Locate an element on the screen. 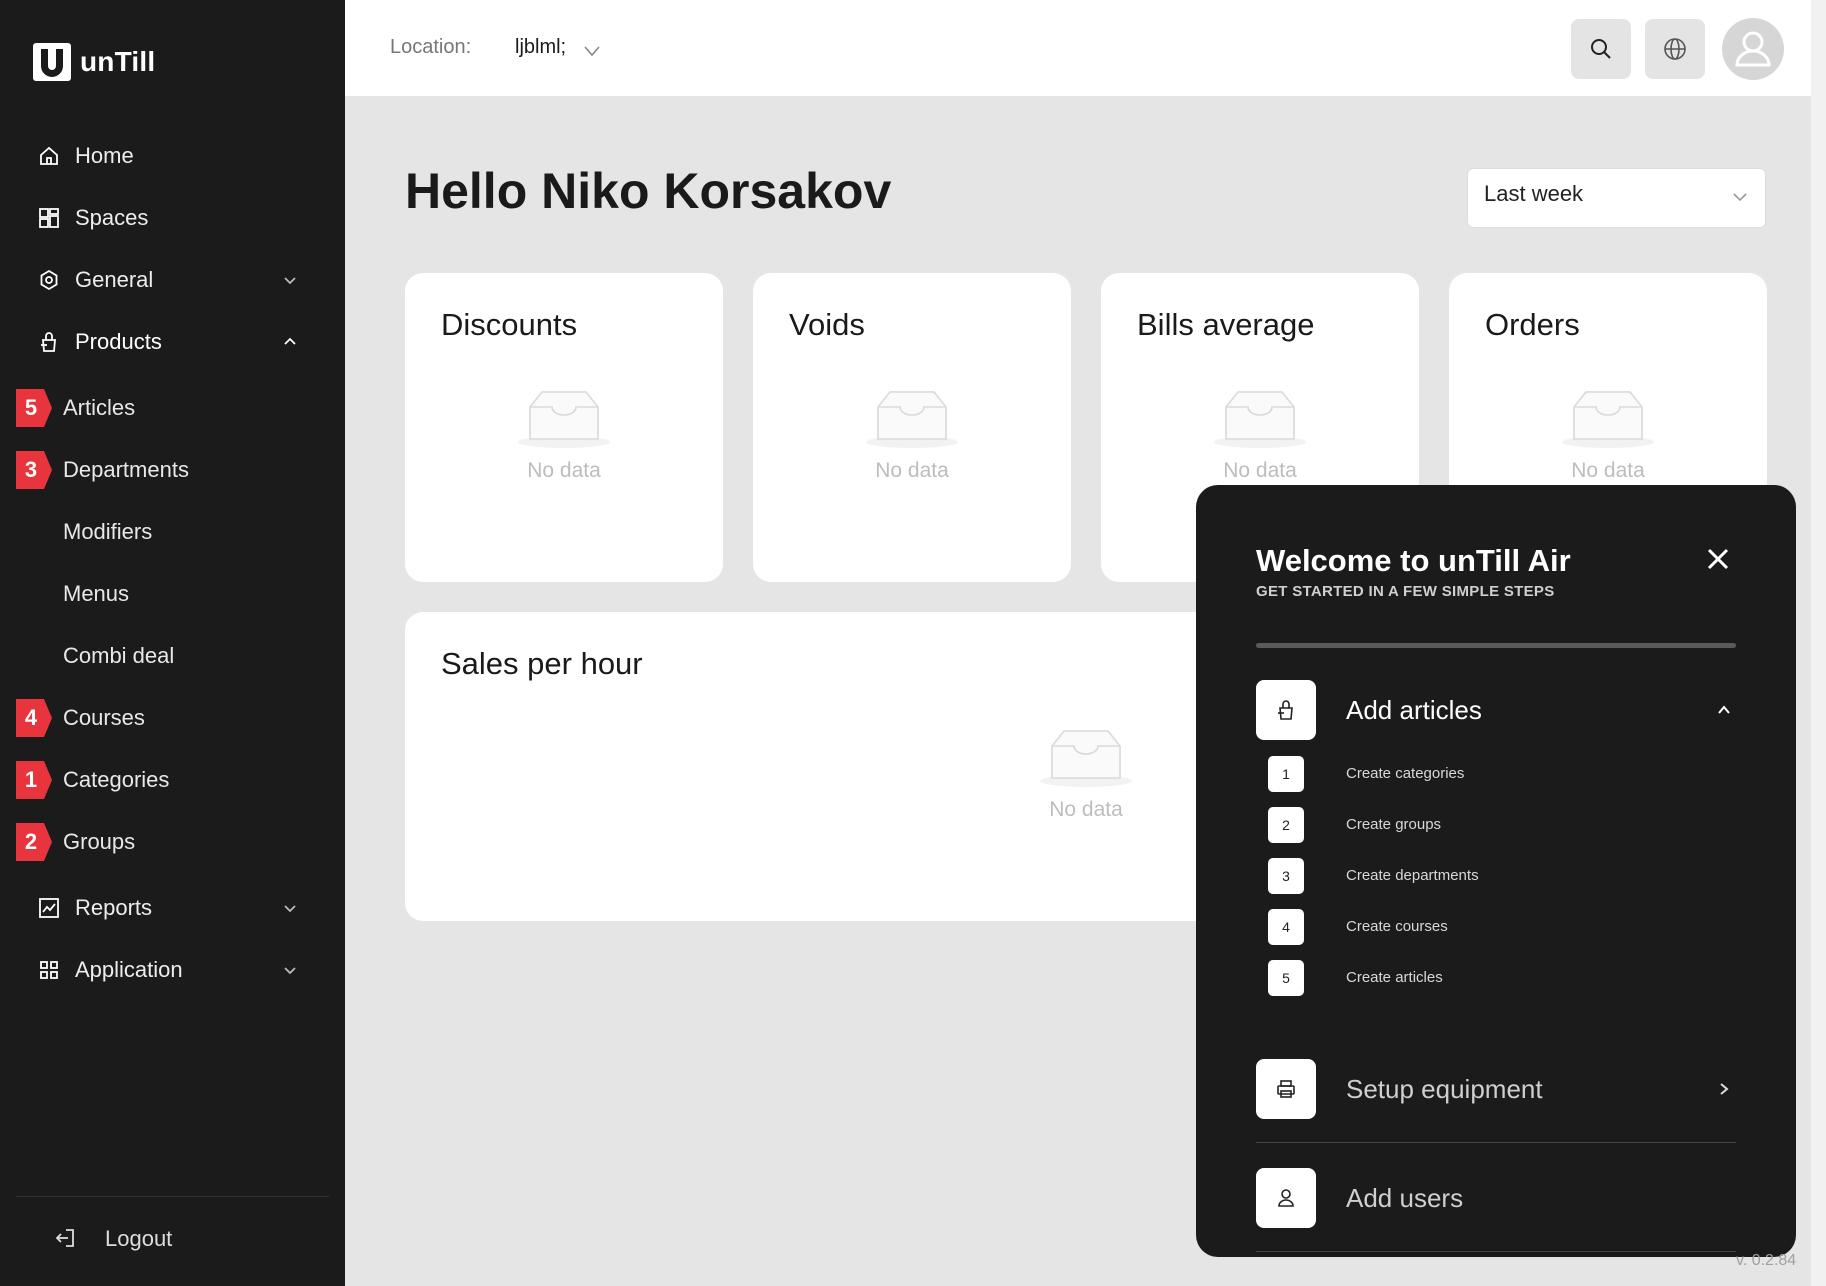 This screenshot has width=1826, height=1286. user-avatar is located at coordinates (1753, 49).